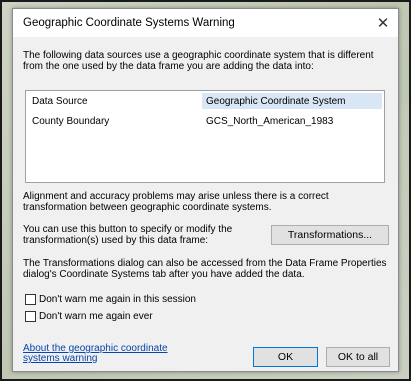  What do you see at coordinates (358, 357) in the screenshot?
I see `ok-to-all-button: OK to all` at bounding box center [358, 357].